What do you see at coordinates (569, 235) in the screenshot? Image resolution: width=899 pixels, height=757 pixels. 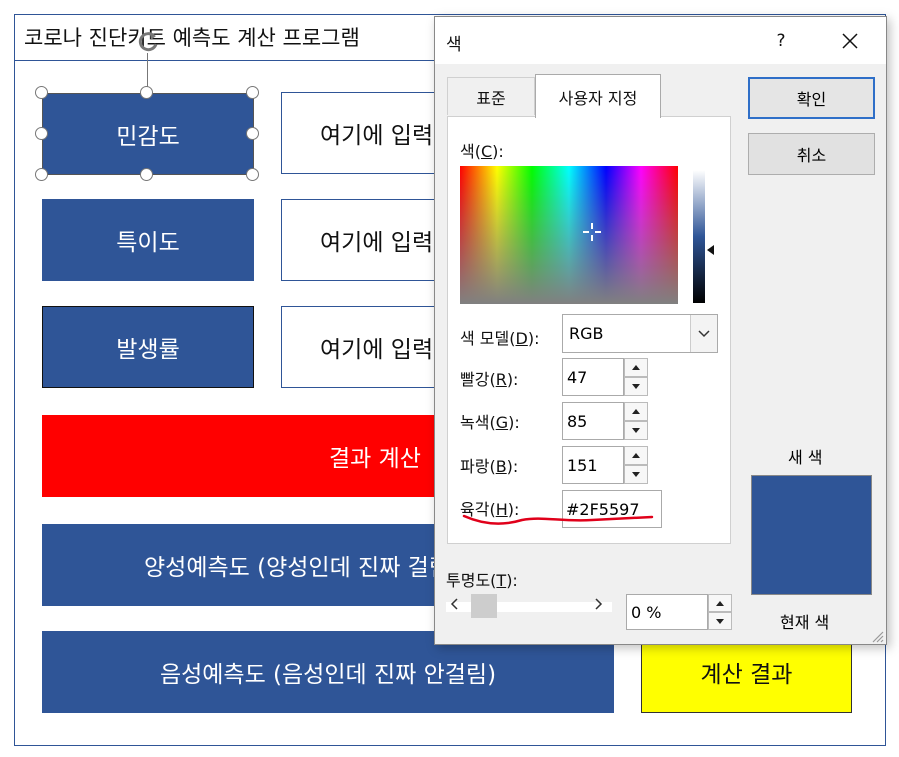 I see `color-spectrum` at bounding box center [569, 235].